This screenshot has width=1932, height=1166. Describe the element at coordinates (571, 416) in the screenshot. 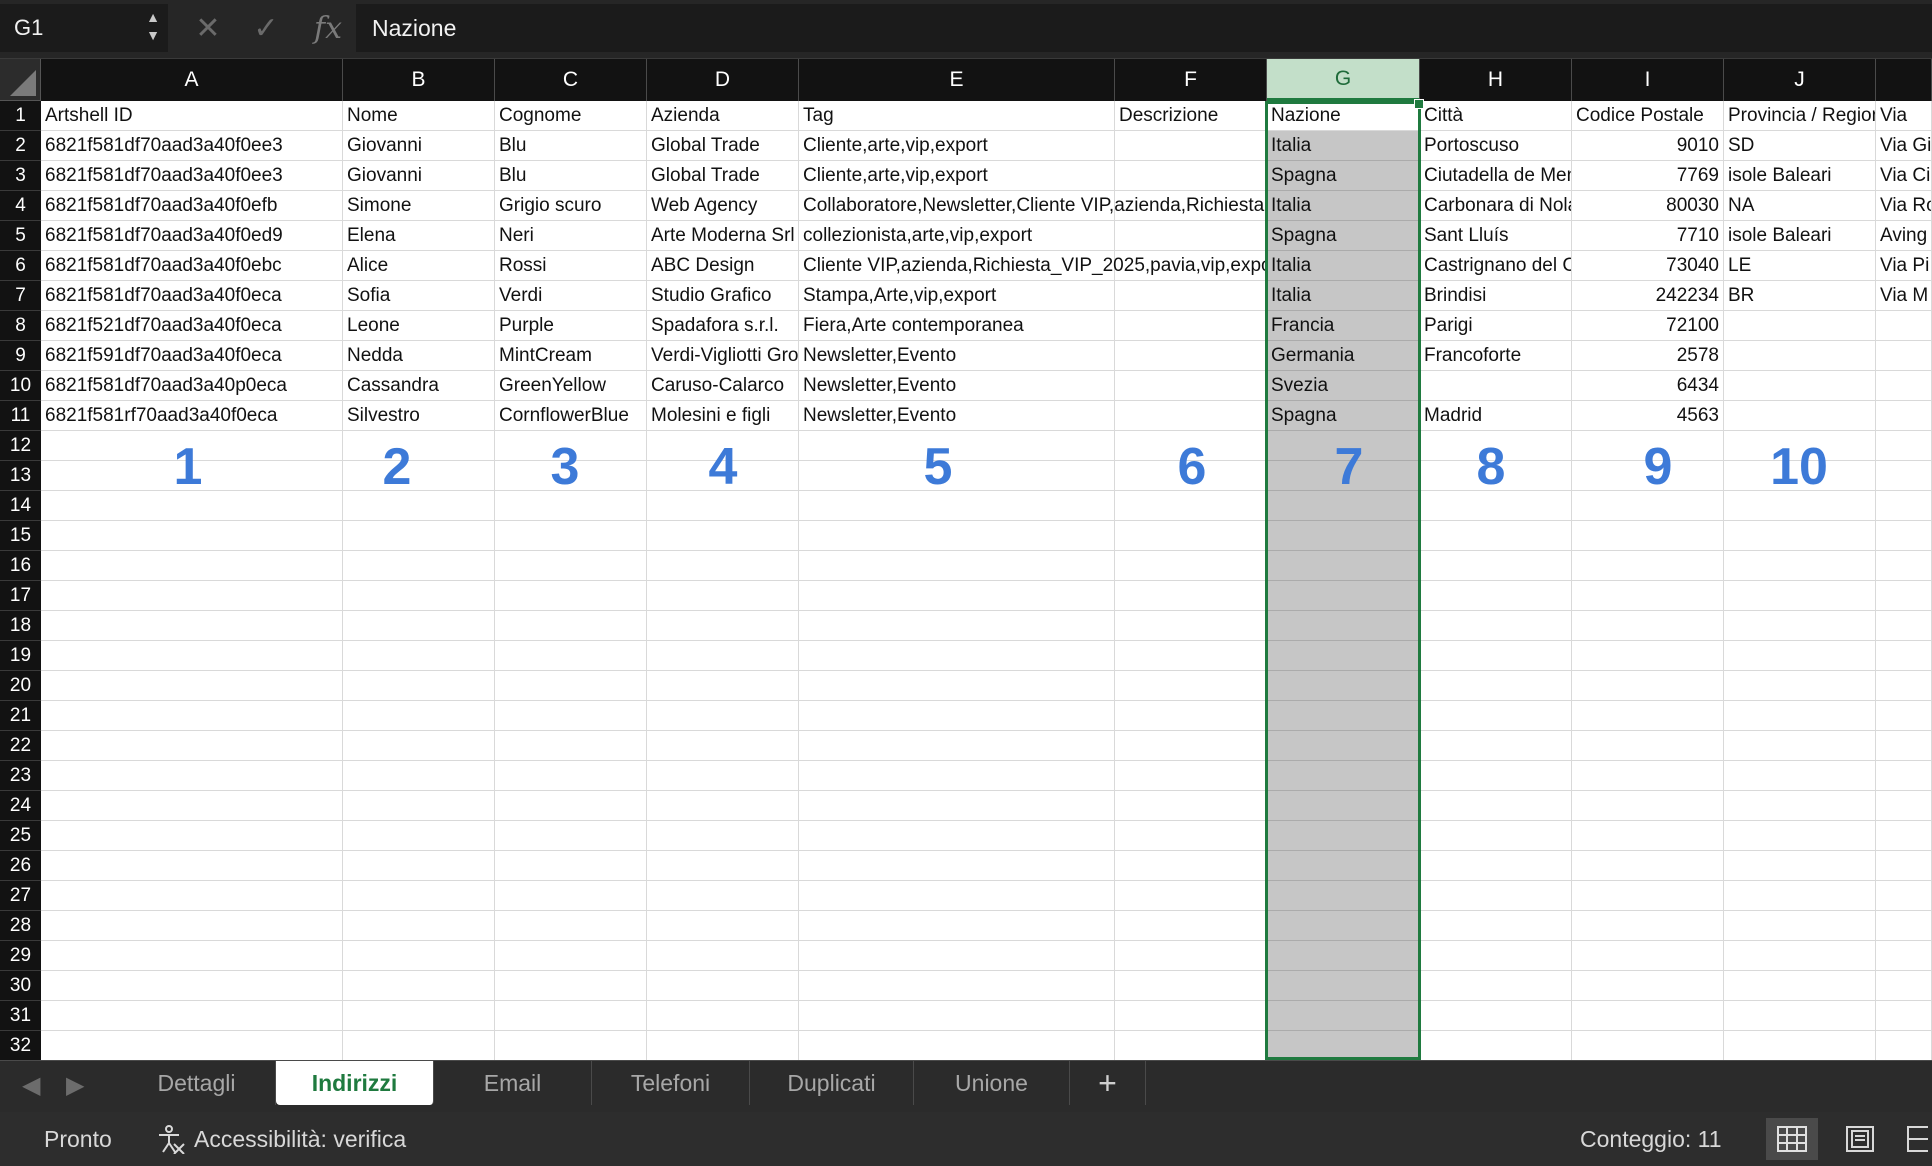

I see `cell-cognome: CornflowerBlue` at that location.